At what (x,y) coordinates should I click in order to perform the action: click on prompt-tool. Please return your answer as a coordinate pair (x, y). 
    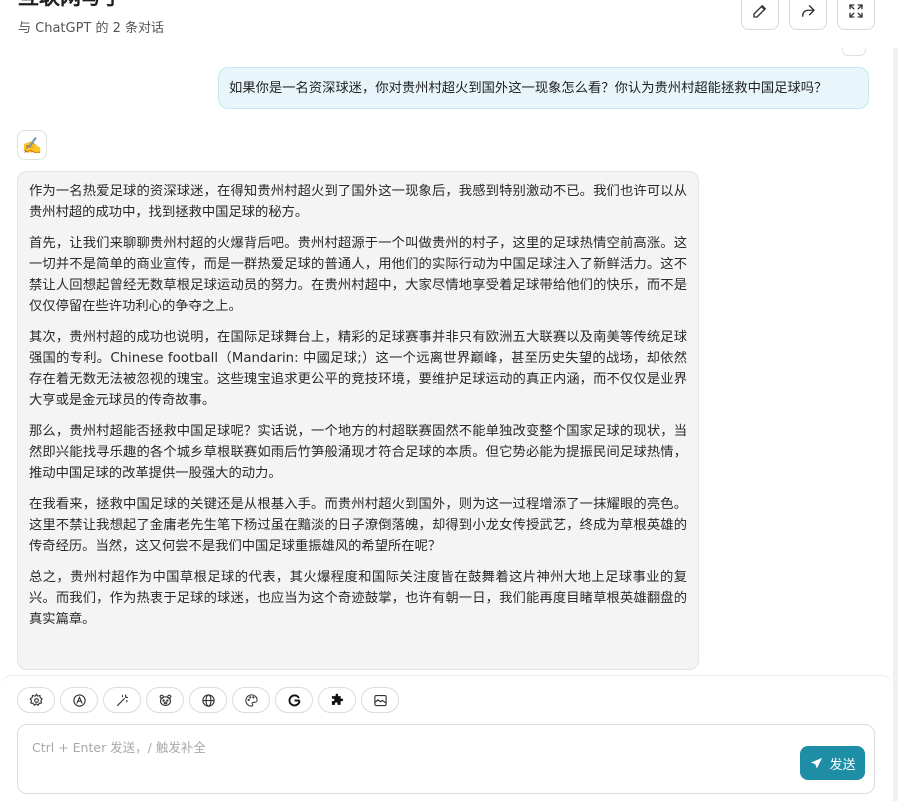
    Looking at the image, I should click on (79, 700).